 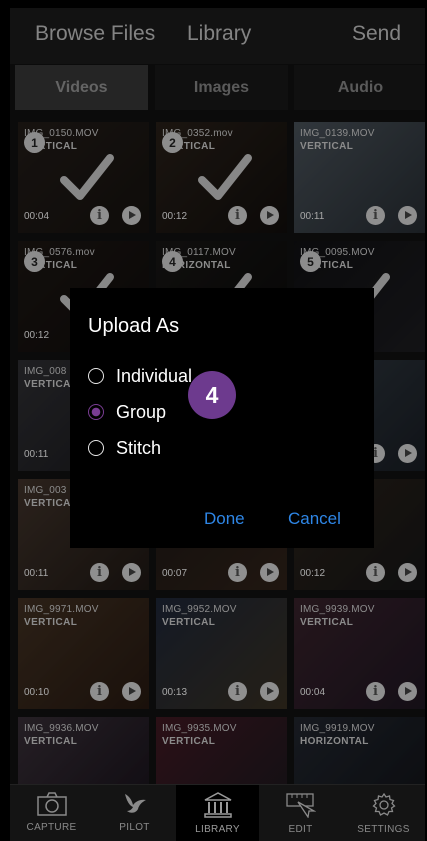 What do you see at coordinates (224, 519) in the screenshot?
I see `done-button: Done` at bounding box center [224, 519].